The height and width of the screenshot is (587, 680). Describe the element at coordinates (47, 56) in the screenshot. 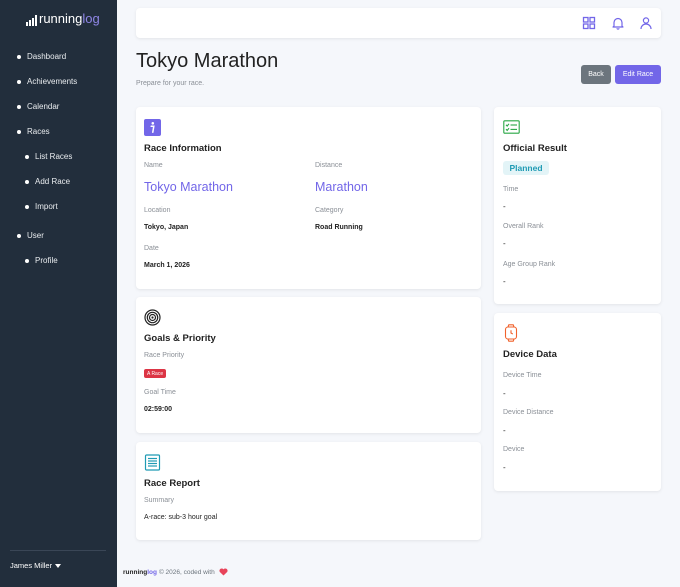

I see `sidebar-item-label: Dashboard` at that location.